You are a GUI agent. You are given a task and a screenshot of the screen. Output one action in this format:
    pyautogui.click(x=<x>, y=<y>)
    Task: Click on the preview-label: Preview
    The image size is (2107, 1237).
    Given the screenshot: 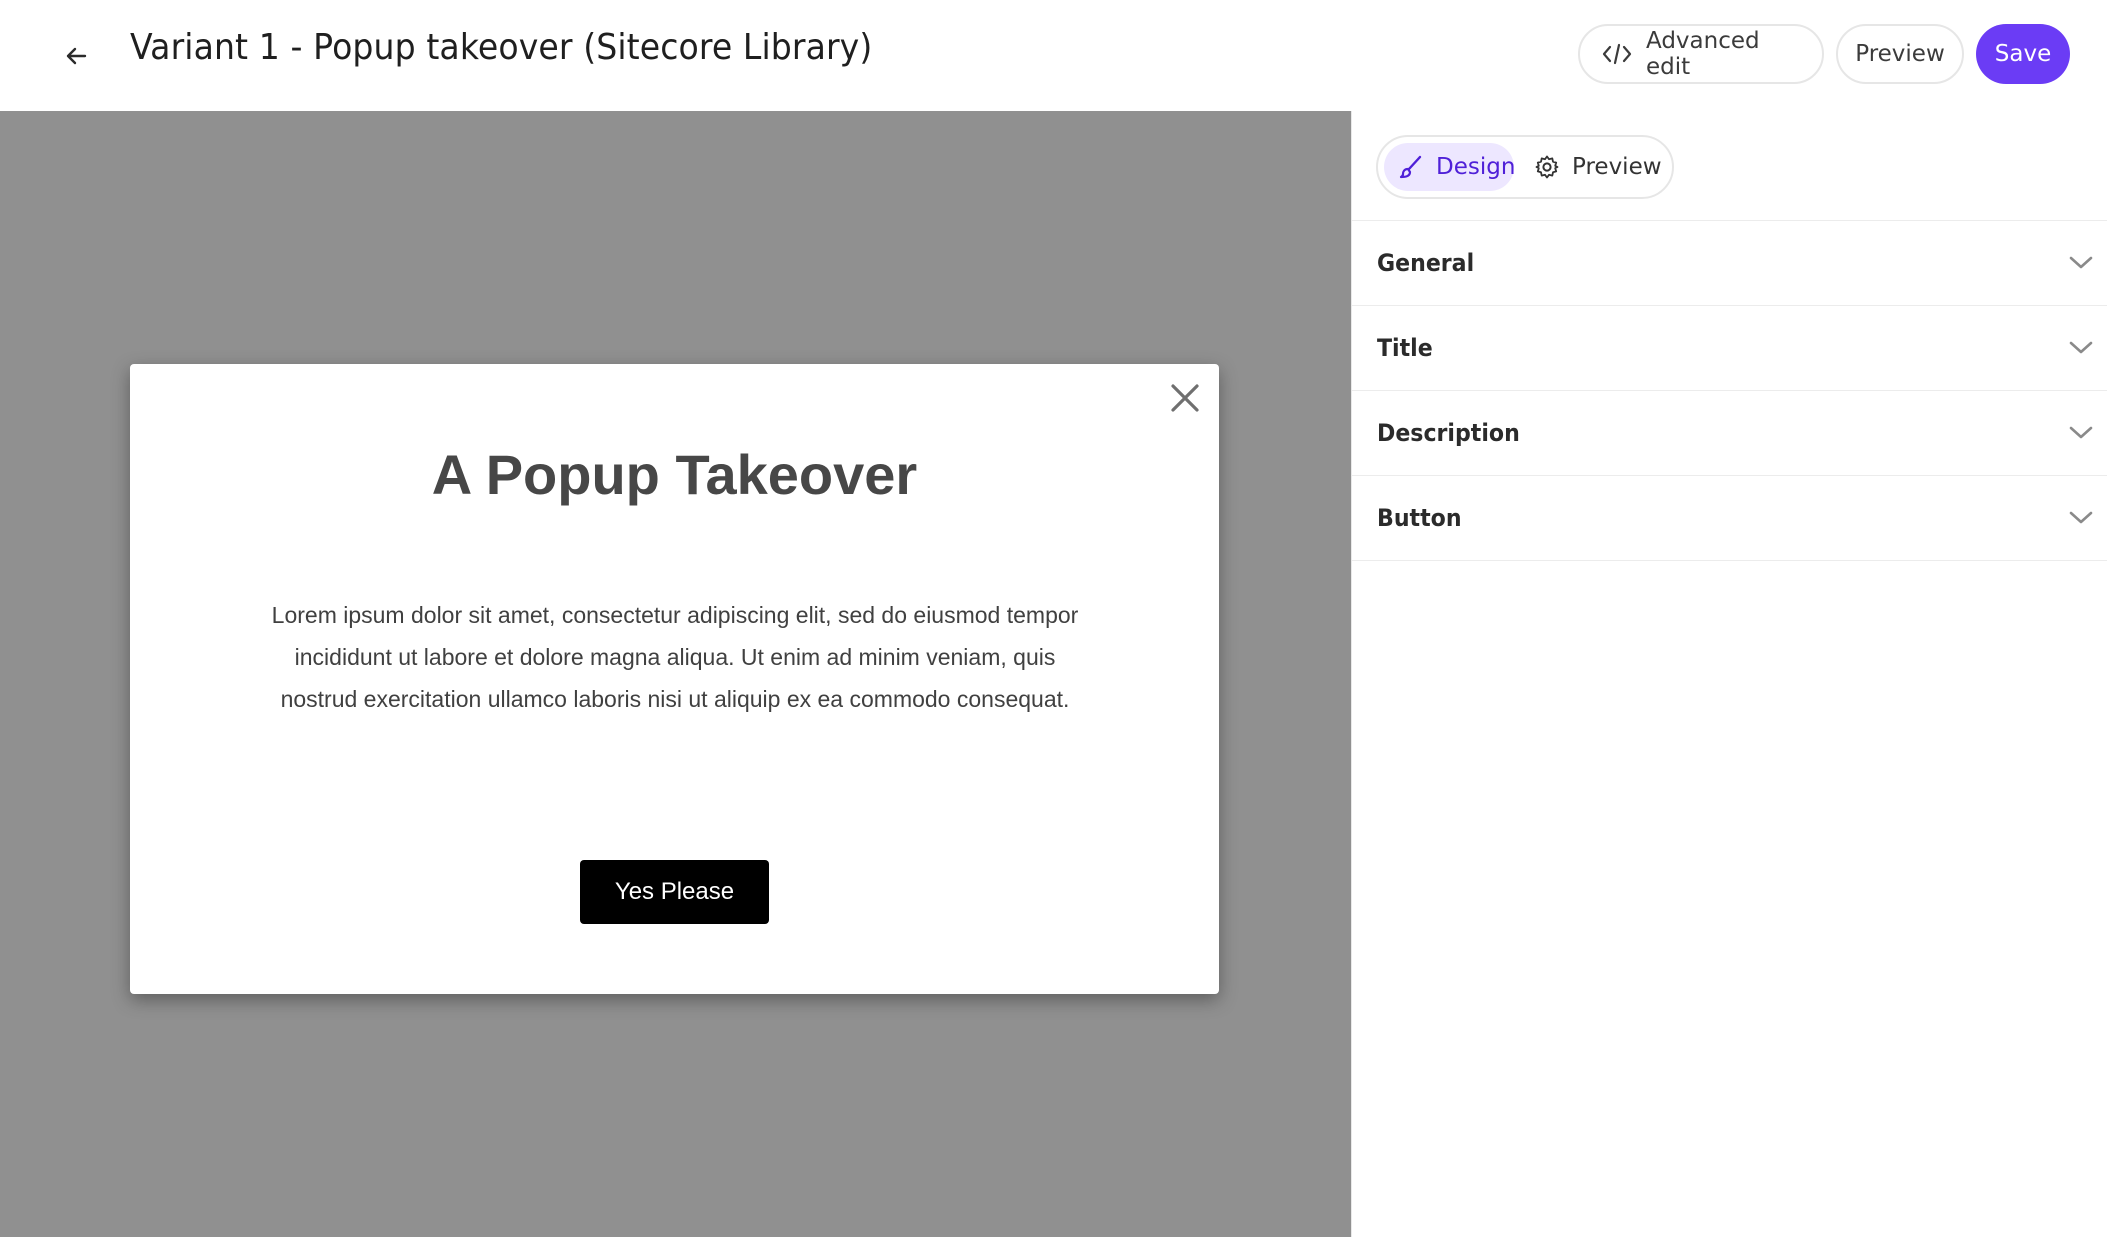 What is the action you would take?
    pyautogui.click(x=1900, y=54)
    